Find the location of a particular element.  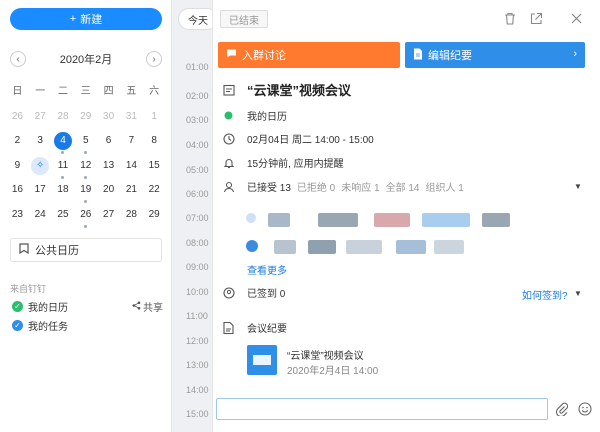

calendar-day: 24 is located at coordinates (40, 215).